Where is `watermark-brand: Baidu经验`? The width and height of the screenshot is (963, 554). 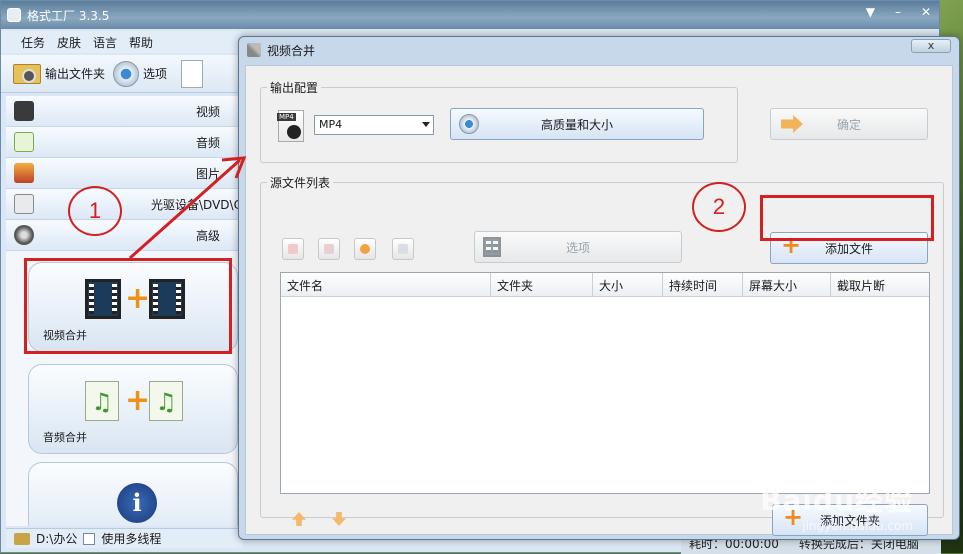
watermark-brand: Baidu经验 is located at coordinates (836, 500).